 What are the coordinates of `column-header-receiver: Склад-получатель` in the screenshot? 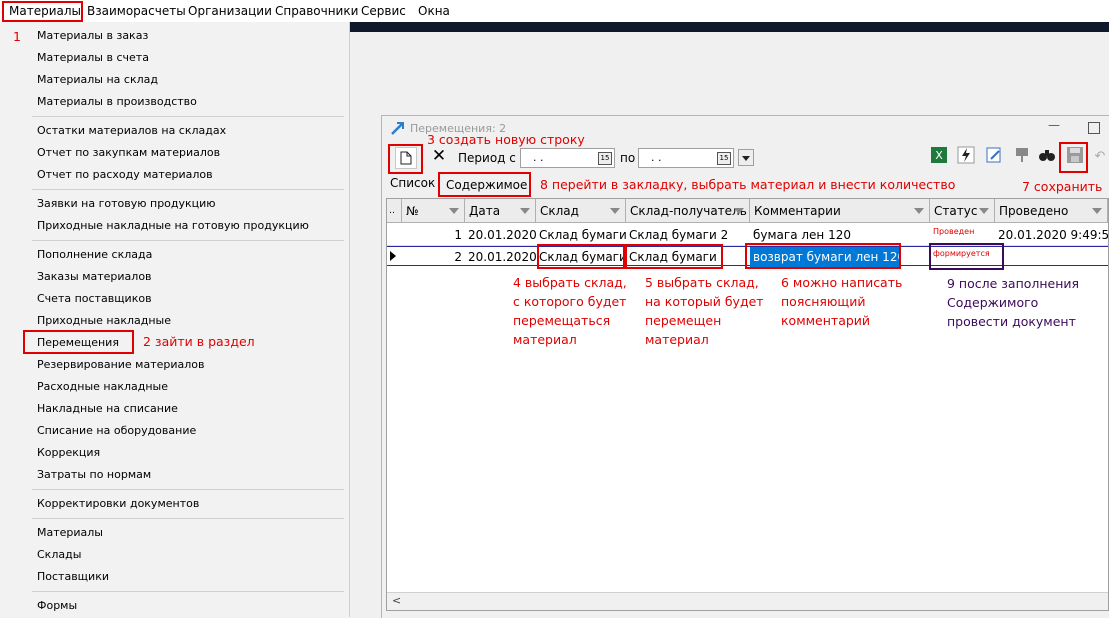 It's located at (688, 211).